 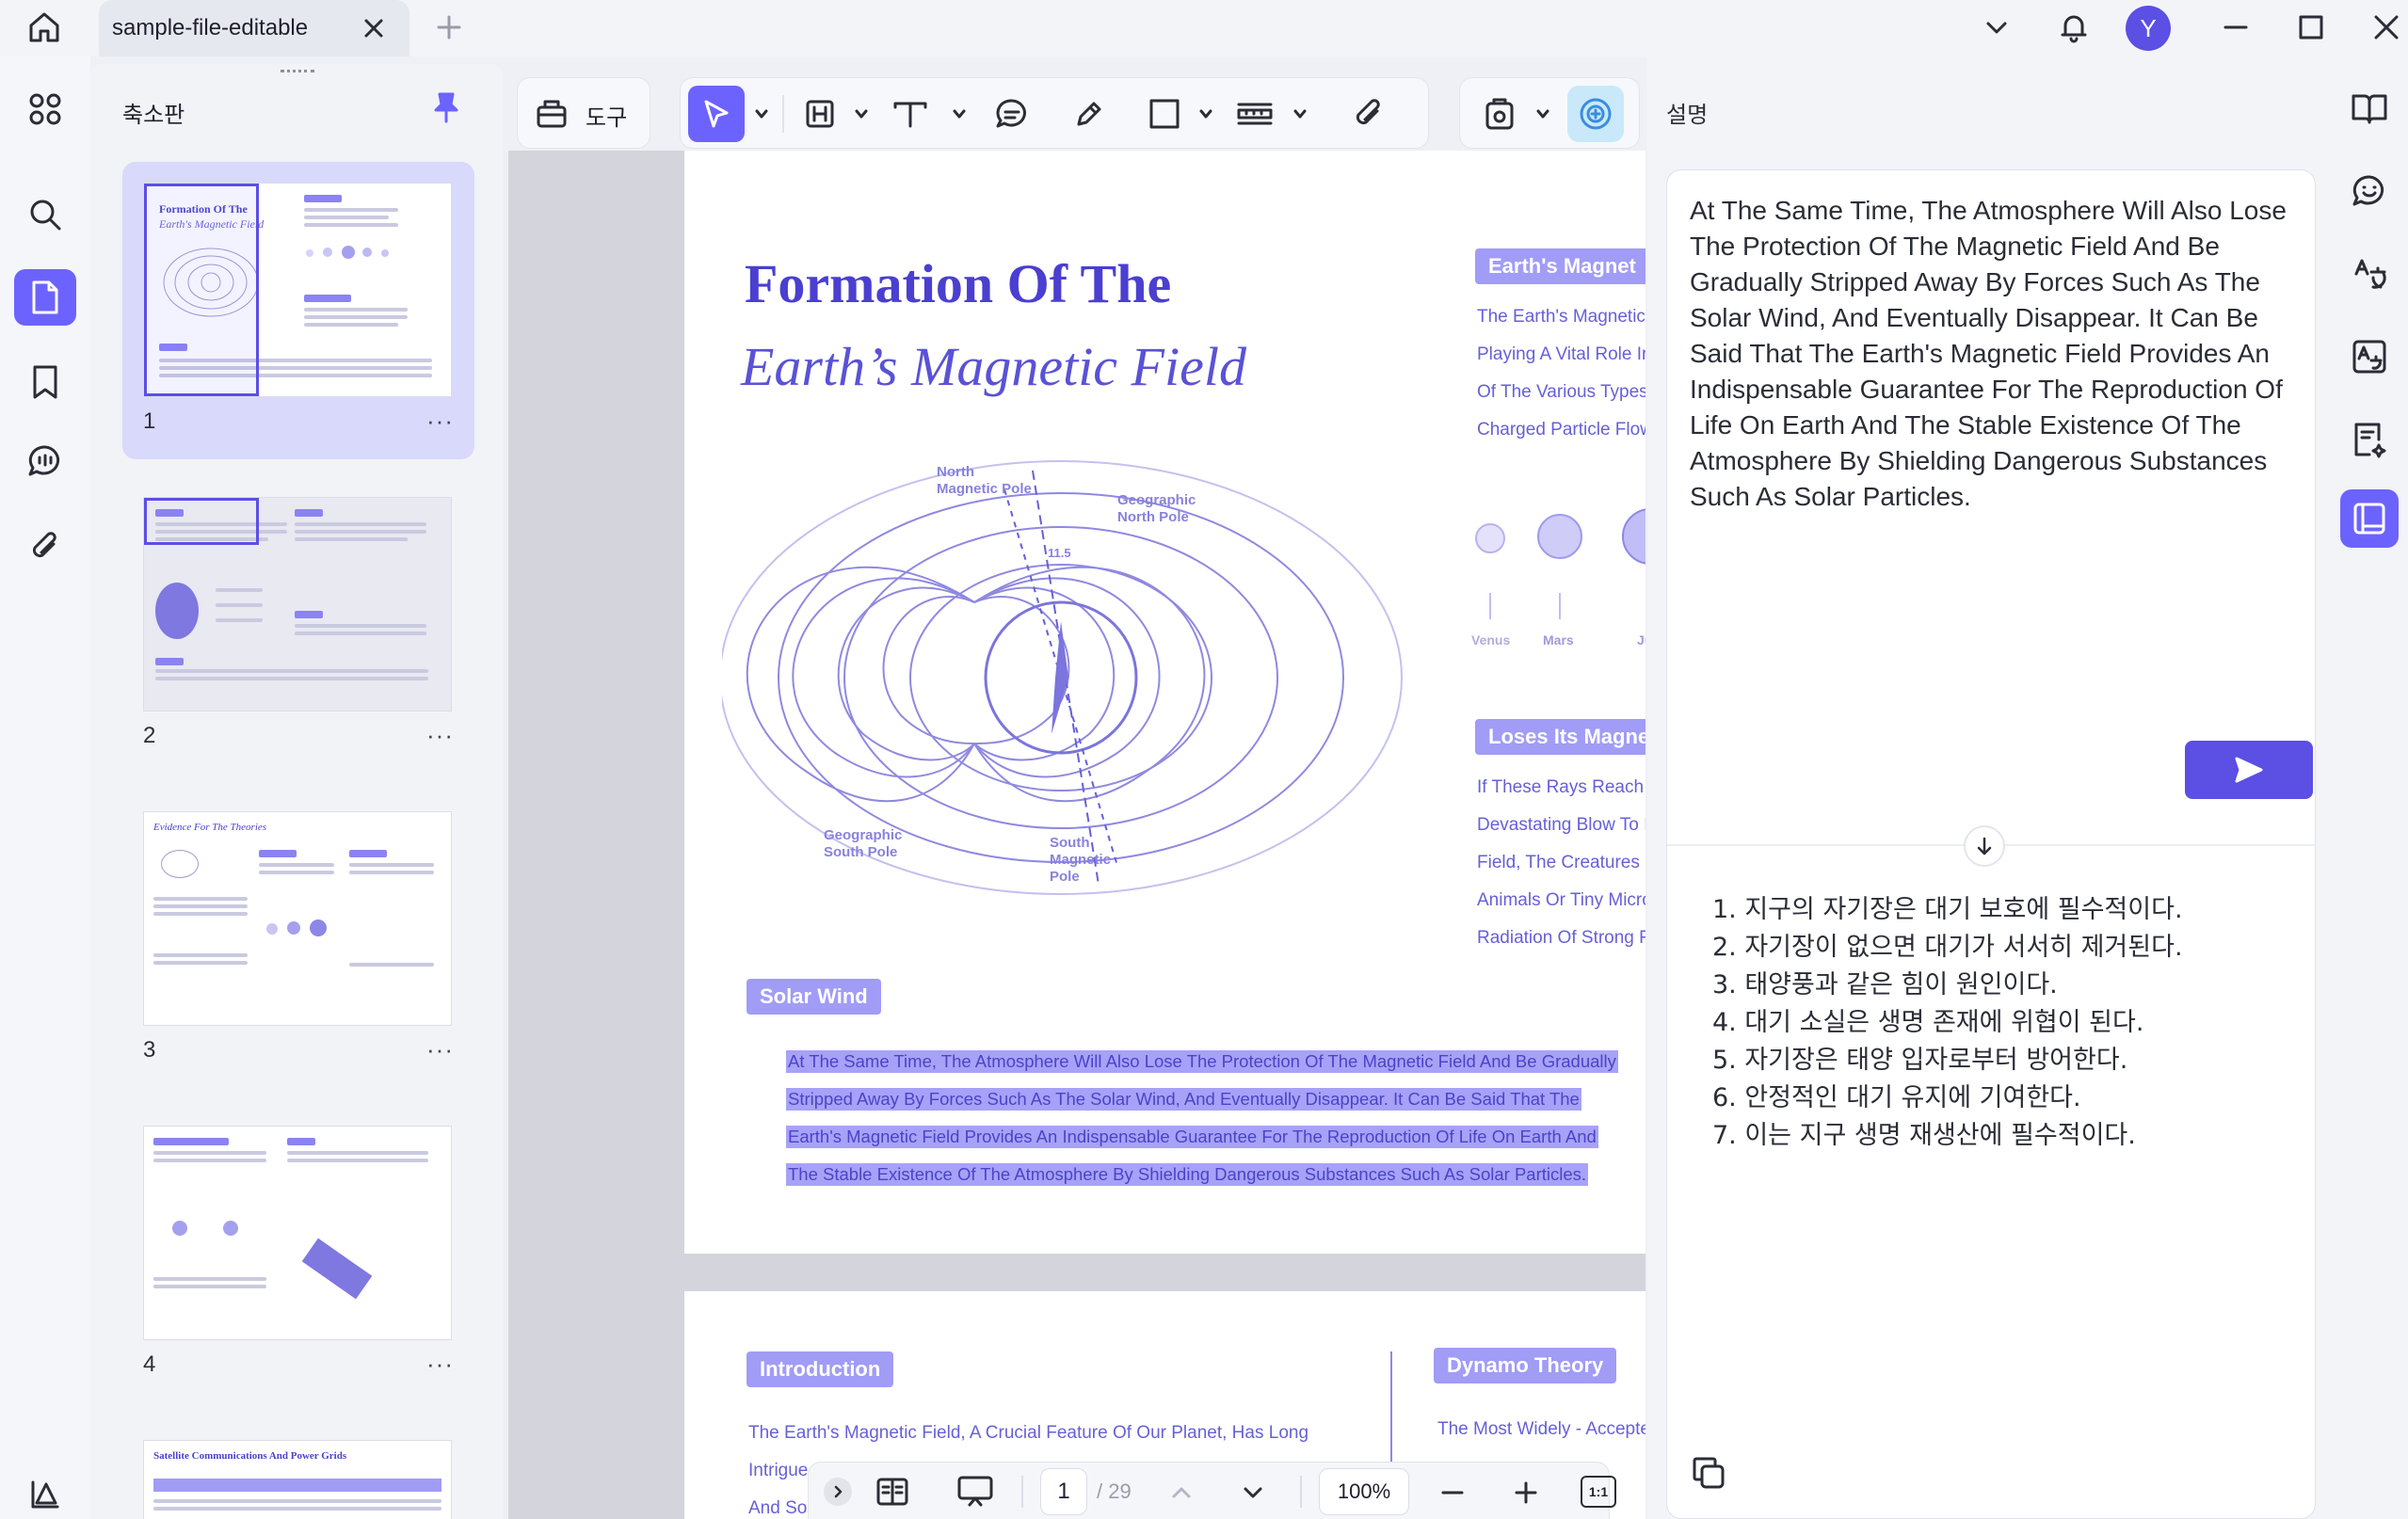 I want to click on translate-page-icon, so click(x=2370, y=357).